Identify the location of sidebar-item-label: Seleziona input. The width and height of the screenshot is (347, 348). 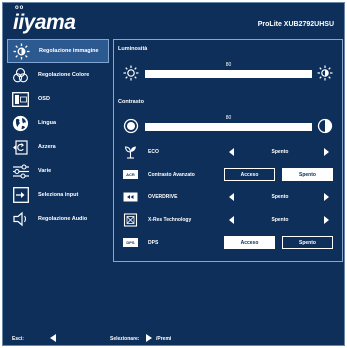
(58, 195).